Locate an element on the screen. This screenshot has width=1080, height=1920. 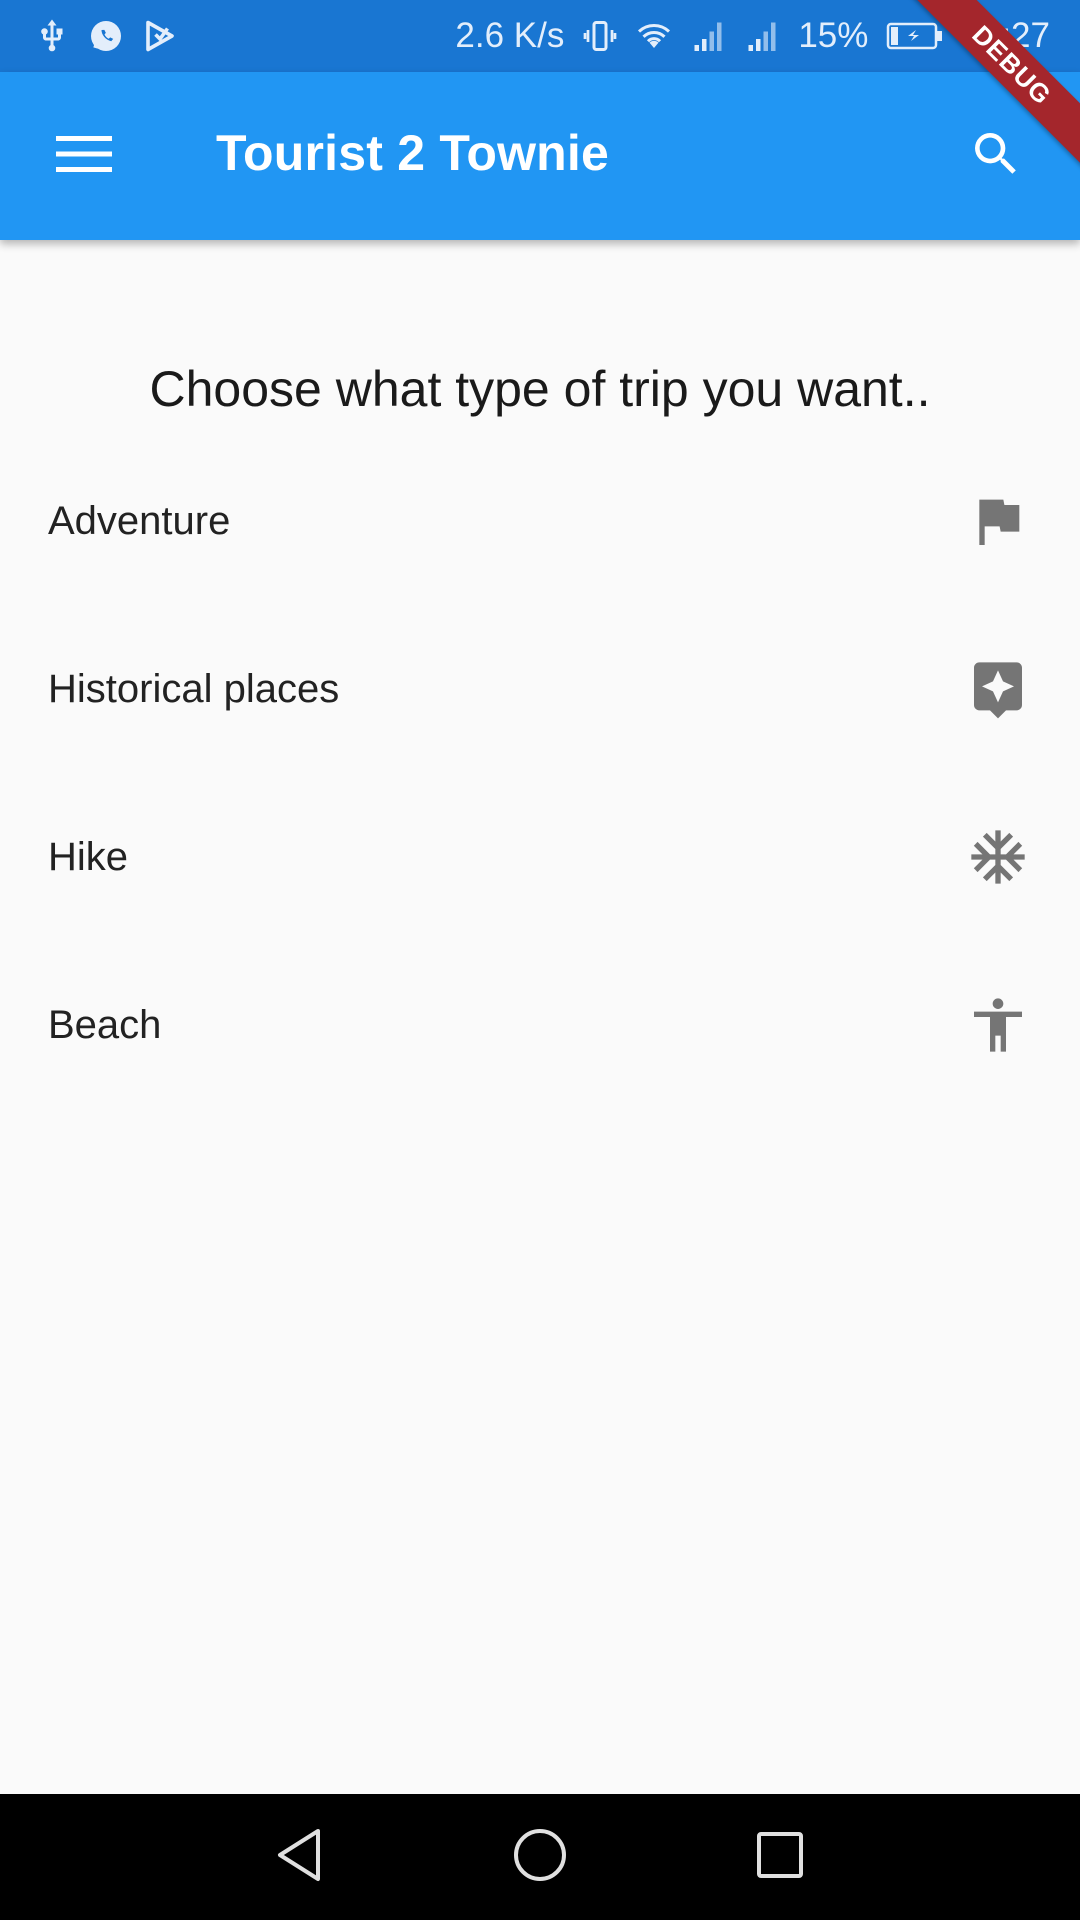
home-button is located at coordinates (540, 1857).